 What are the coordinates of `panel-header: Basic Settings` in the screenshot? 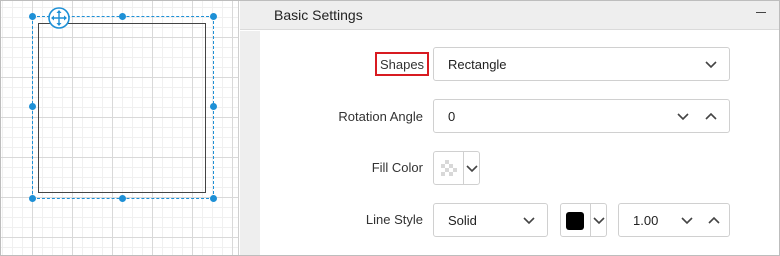 It's located at (509, 15).